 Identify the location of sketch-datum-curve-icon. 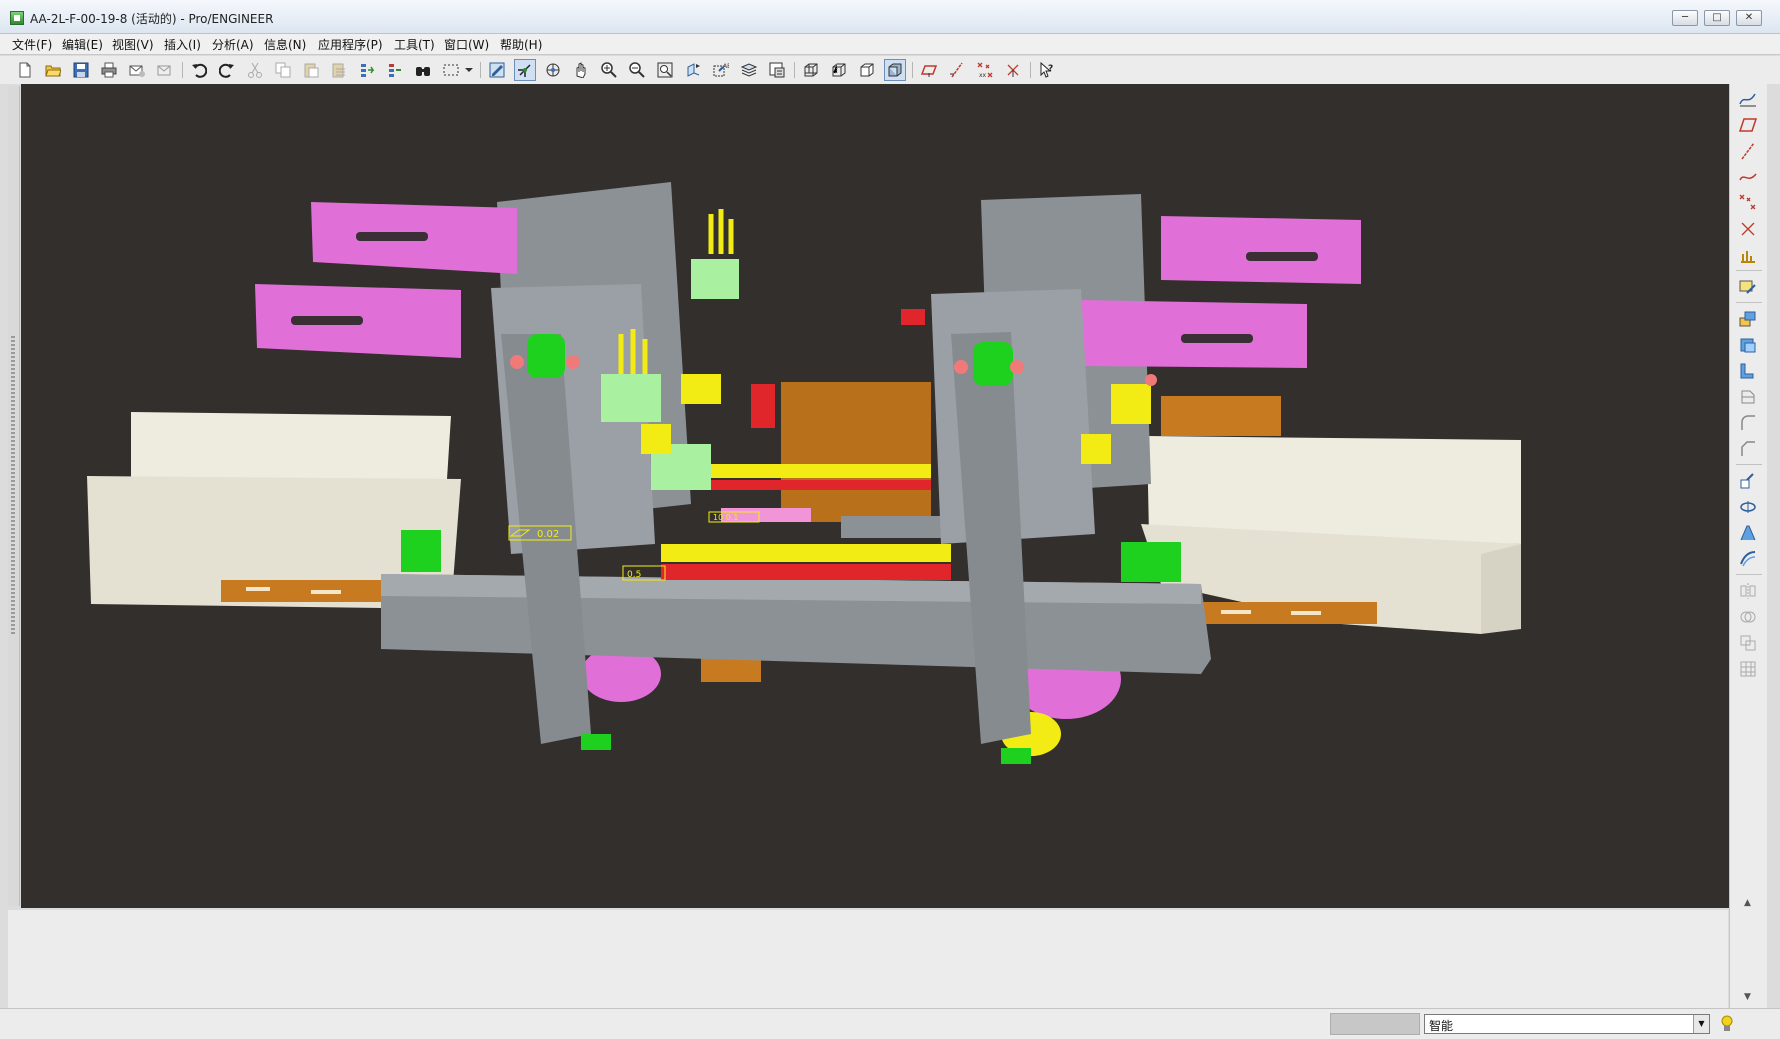
(1749, 99).